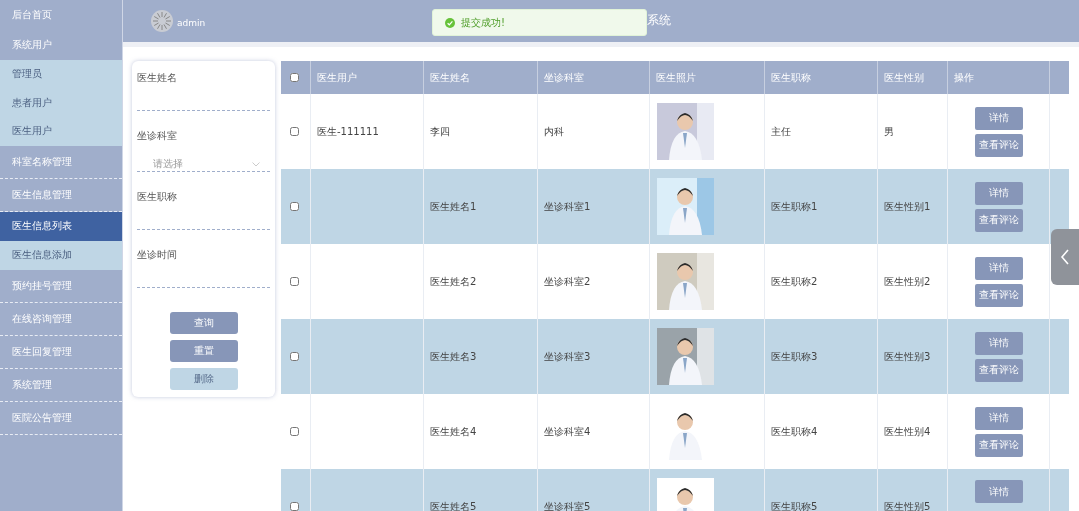 This screenshot has height=511, width=1079. I want to click on table-cell: 医生性别5, so click(913, 490).